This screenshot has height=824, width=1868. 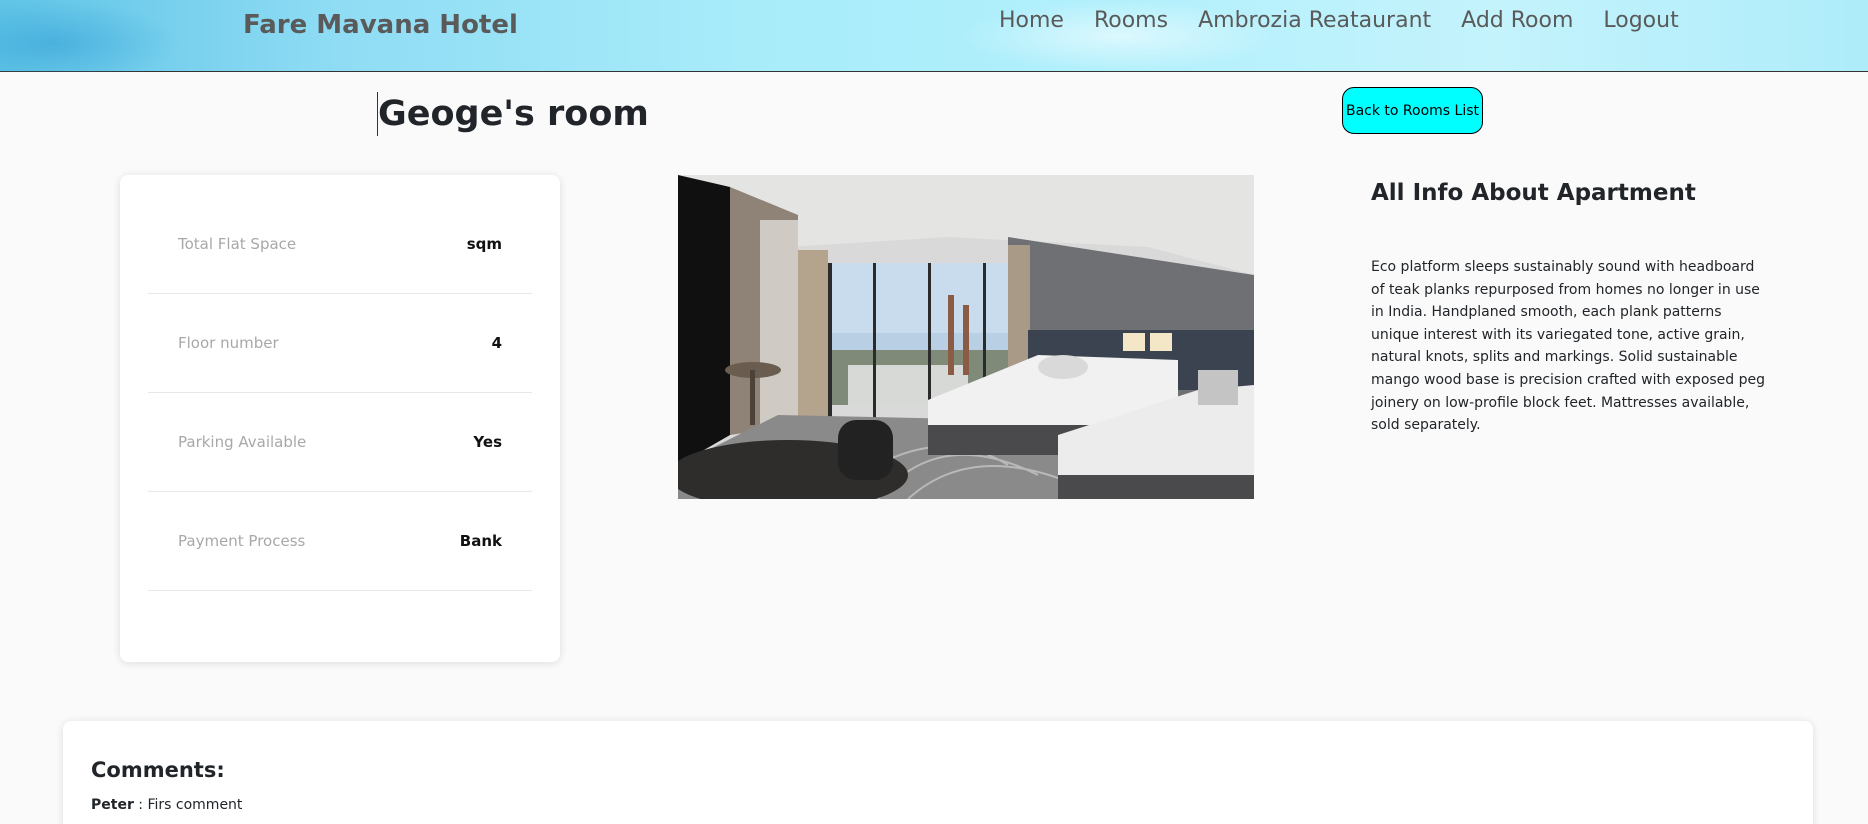 I want to click on room-photo, so click(x=966, y=337).